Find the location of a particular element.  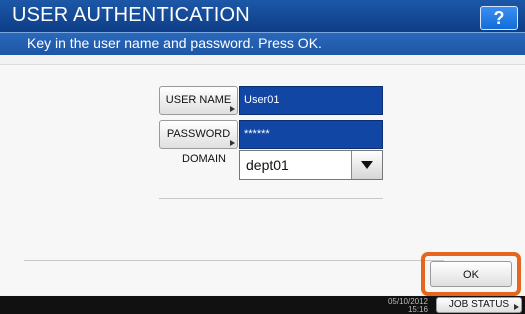

password-button: PASSWORD is located at coordinates (198, 134).